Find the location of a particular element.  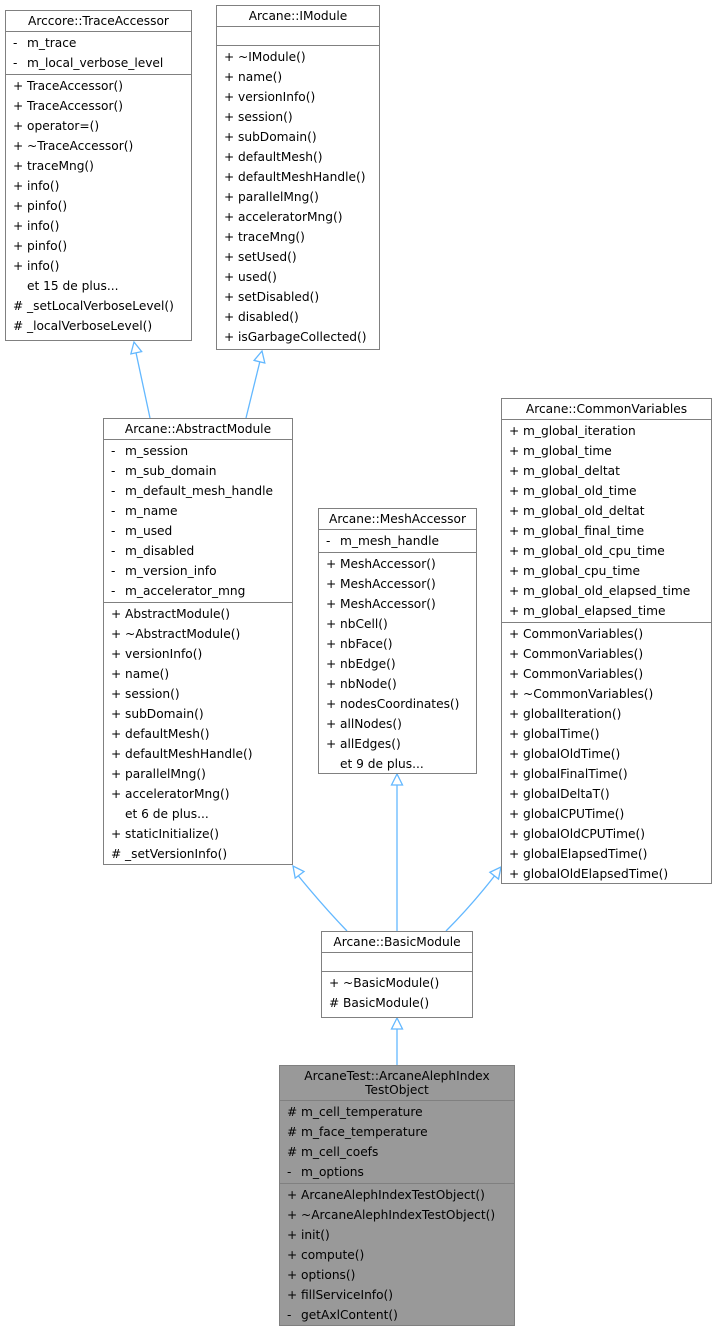

attribute-row: + m_global_time is located at coordinates (606, 451).